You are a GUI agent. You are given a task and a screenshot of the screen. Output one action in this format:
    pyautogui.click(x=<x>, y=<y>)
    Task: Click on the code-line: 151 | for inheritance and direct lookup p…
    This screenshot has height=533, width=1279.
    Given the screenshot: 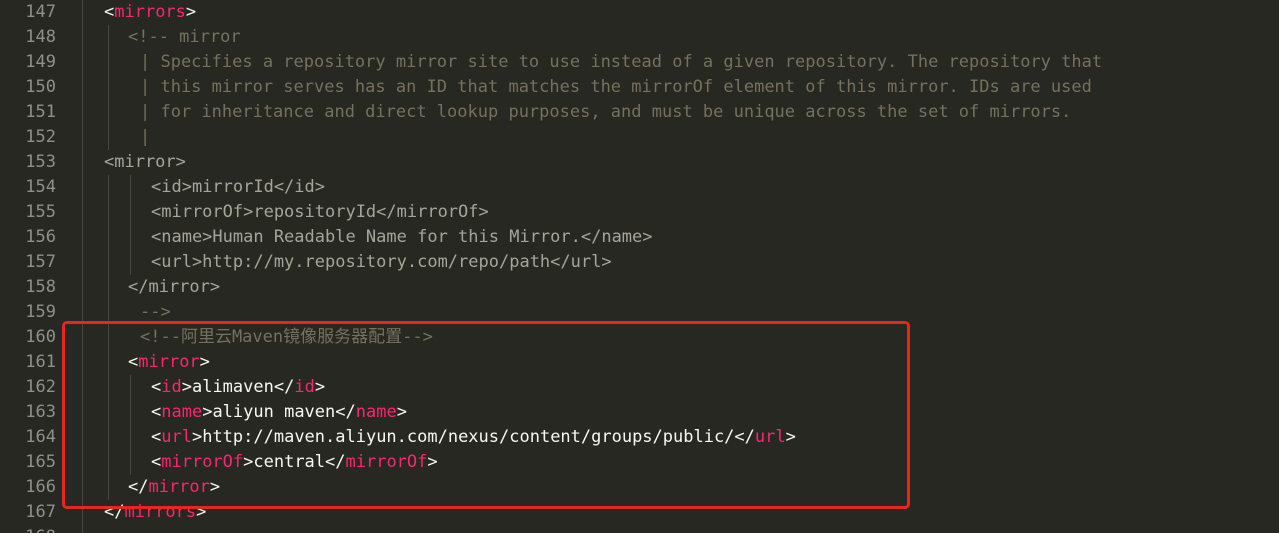 What is the action you would take?
    pyautogui.click(x=639, y=112)
    